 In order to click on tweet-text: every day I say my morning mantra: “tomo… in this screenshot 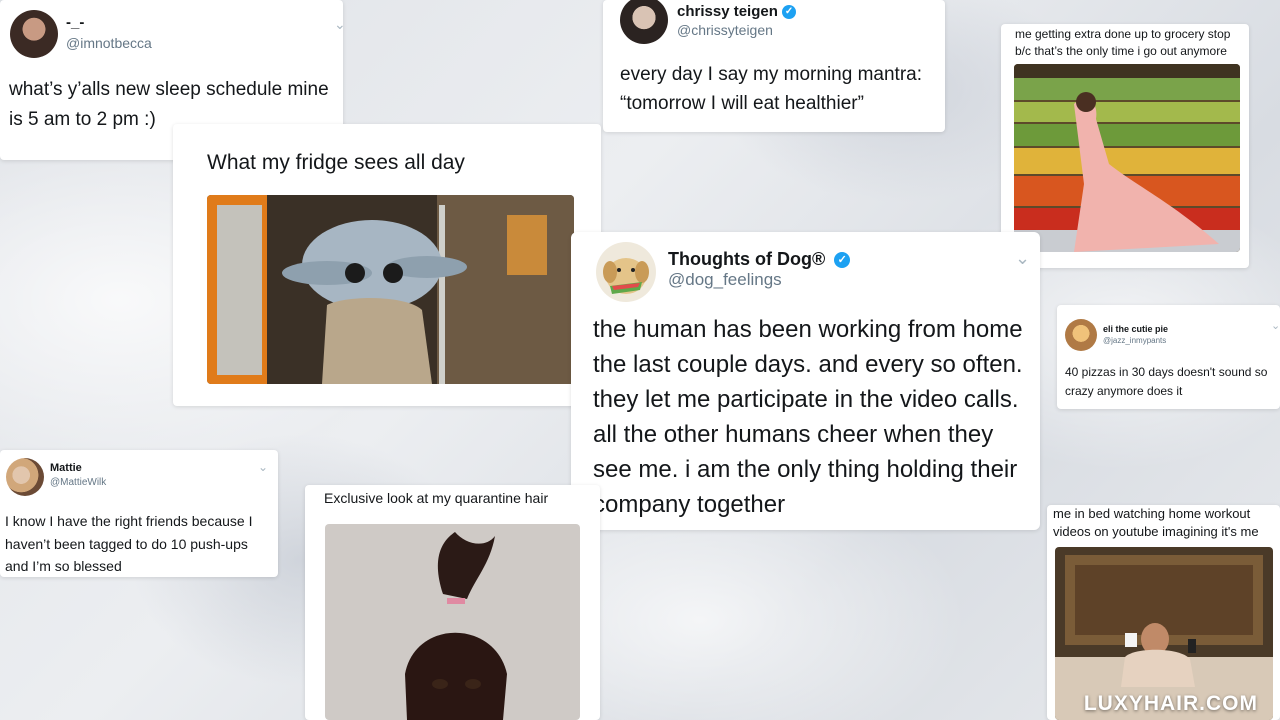, I will do `click(771, 89)`.